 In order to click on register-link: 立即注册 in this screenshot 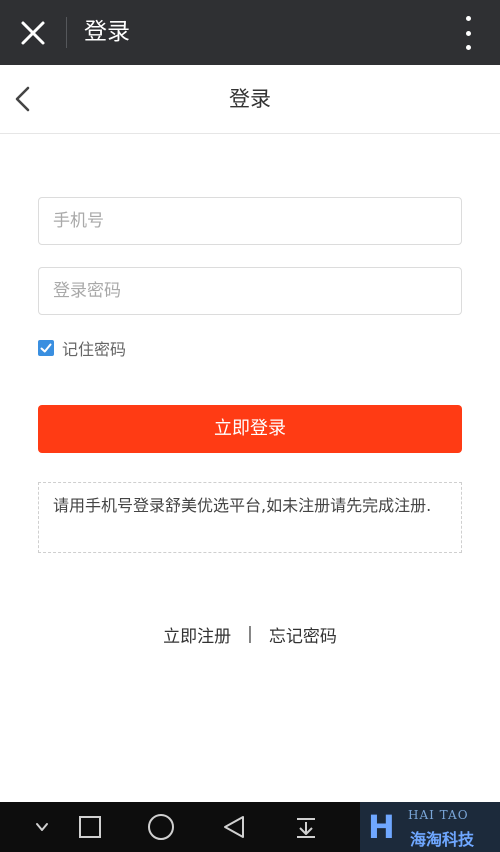, I will do `click(197, 634)`.